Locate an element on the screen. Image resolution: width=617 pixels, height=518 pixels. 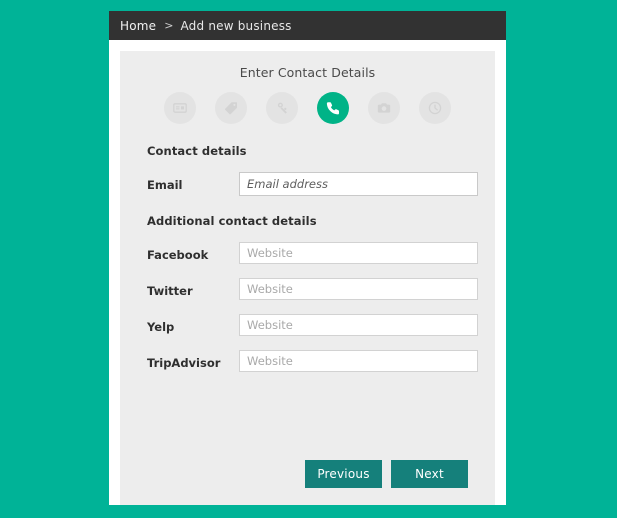
business-card-icon is located at coordinates (180, 108).